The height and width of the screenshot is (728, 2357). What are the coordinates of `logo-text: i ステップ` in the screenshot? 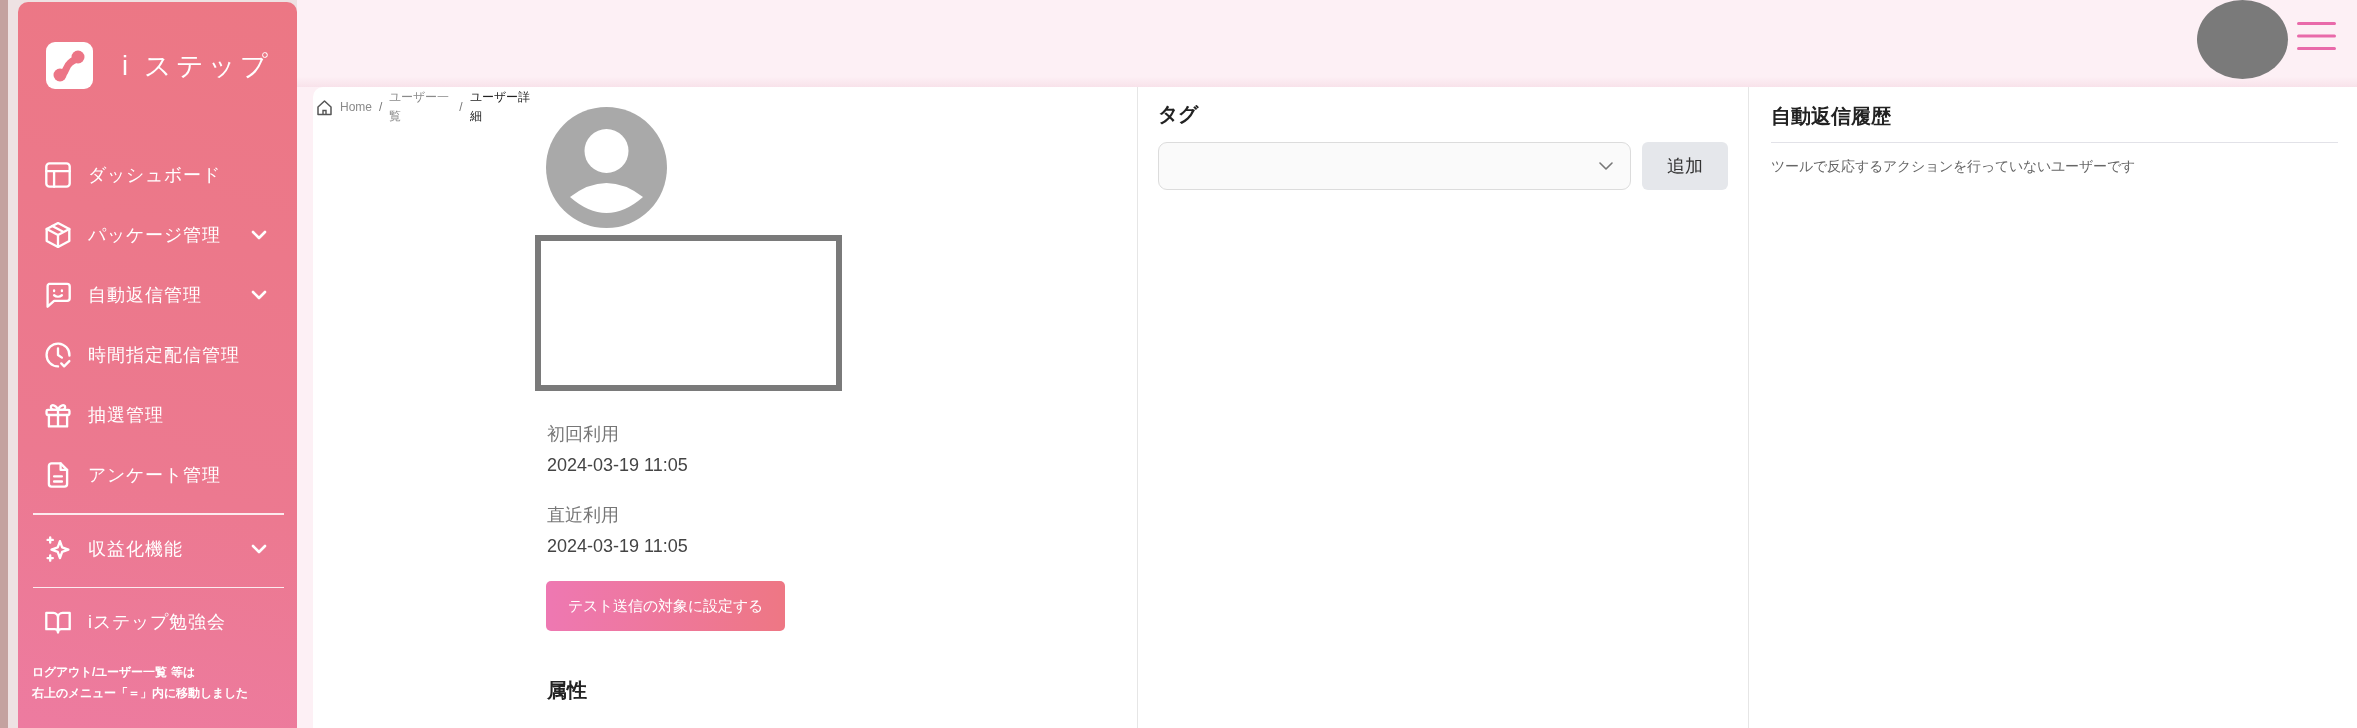 It's located at (197, 65).